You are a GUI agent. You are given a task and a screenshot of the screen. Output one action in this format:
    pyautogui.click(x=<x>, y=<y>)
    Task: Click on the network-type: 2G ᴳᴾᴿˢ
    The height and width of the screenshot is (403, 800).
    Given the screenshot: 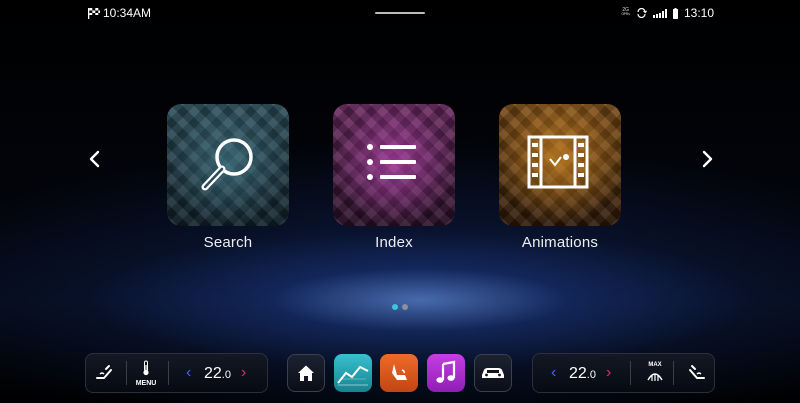 What is the action you would take?
    pyautogui.click(x=625, y=13)
    